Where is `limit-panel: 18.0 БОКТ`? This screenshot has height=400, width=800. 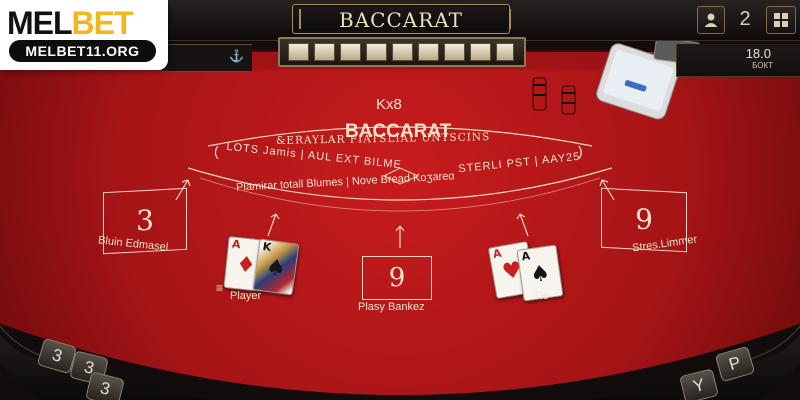 limit-panel: 18.0 БОКТ is located at coordinates (738, 60).